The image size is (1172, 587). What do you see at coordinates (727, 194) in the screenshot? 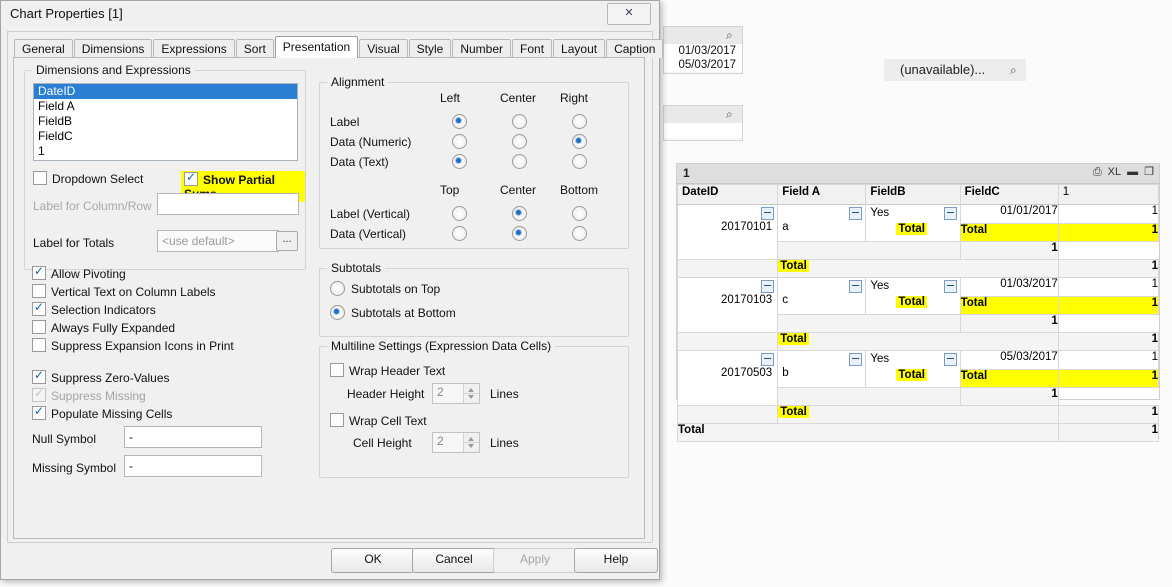
I see `column-header-dateid: DateID` at bounding box center [727, 194].